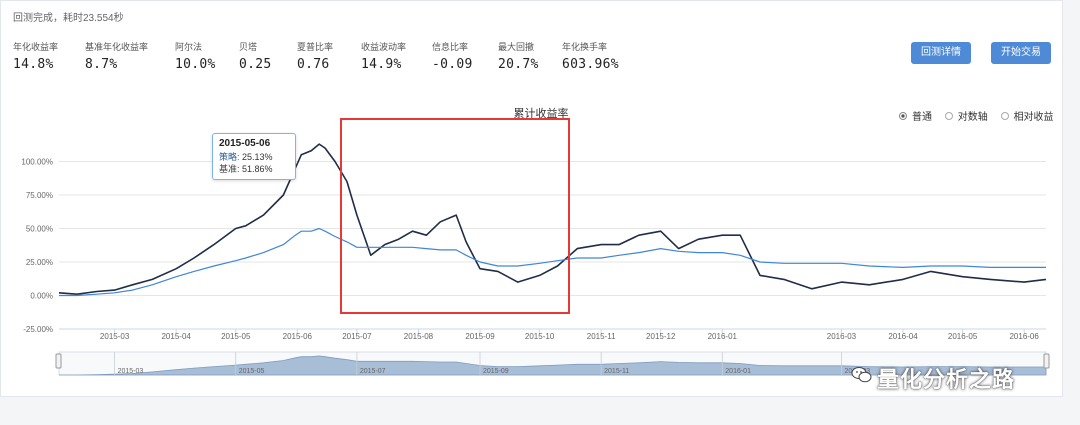 Image resolution: width=1080 pixels, height=425 pixels. Describe the element at coordinates (455, 216) in the screenshot. I see `highlight-box` at that location.